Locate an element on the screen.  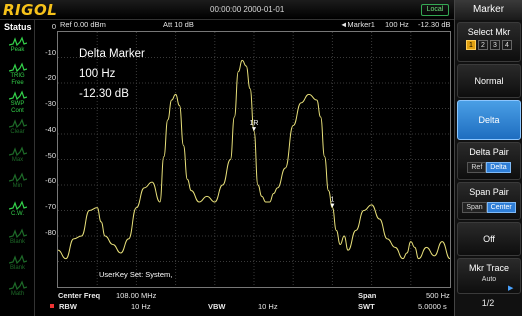
normal-label: Normal is located at coordinates (489, 81).